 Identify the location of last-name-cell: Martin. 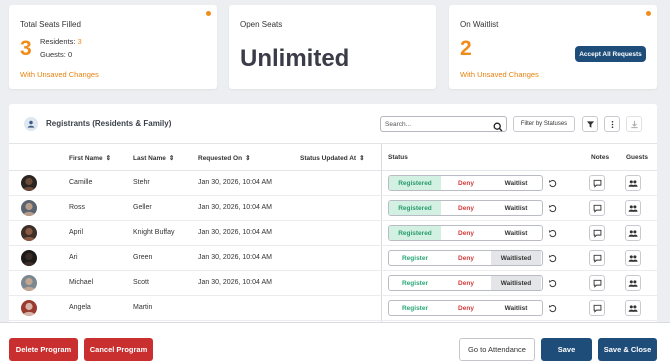
(143, 307).